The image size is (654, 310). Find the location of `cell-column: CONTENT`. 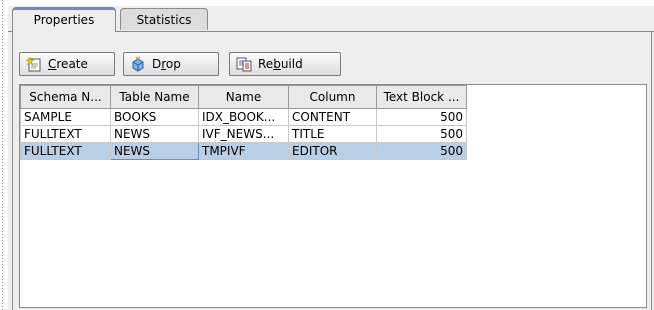

cell-column: CONTENT is located at coordinates (332, 117).